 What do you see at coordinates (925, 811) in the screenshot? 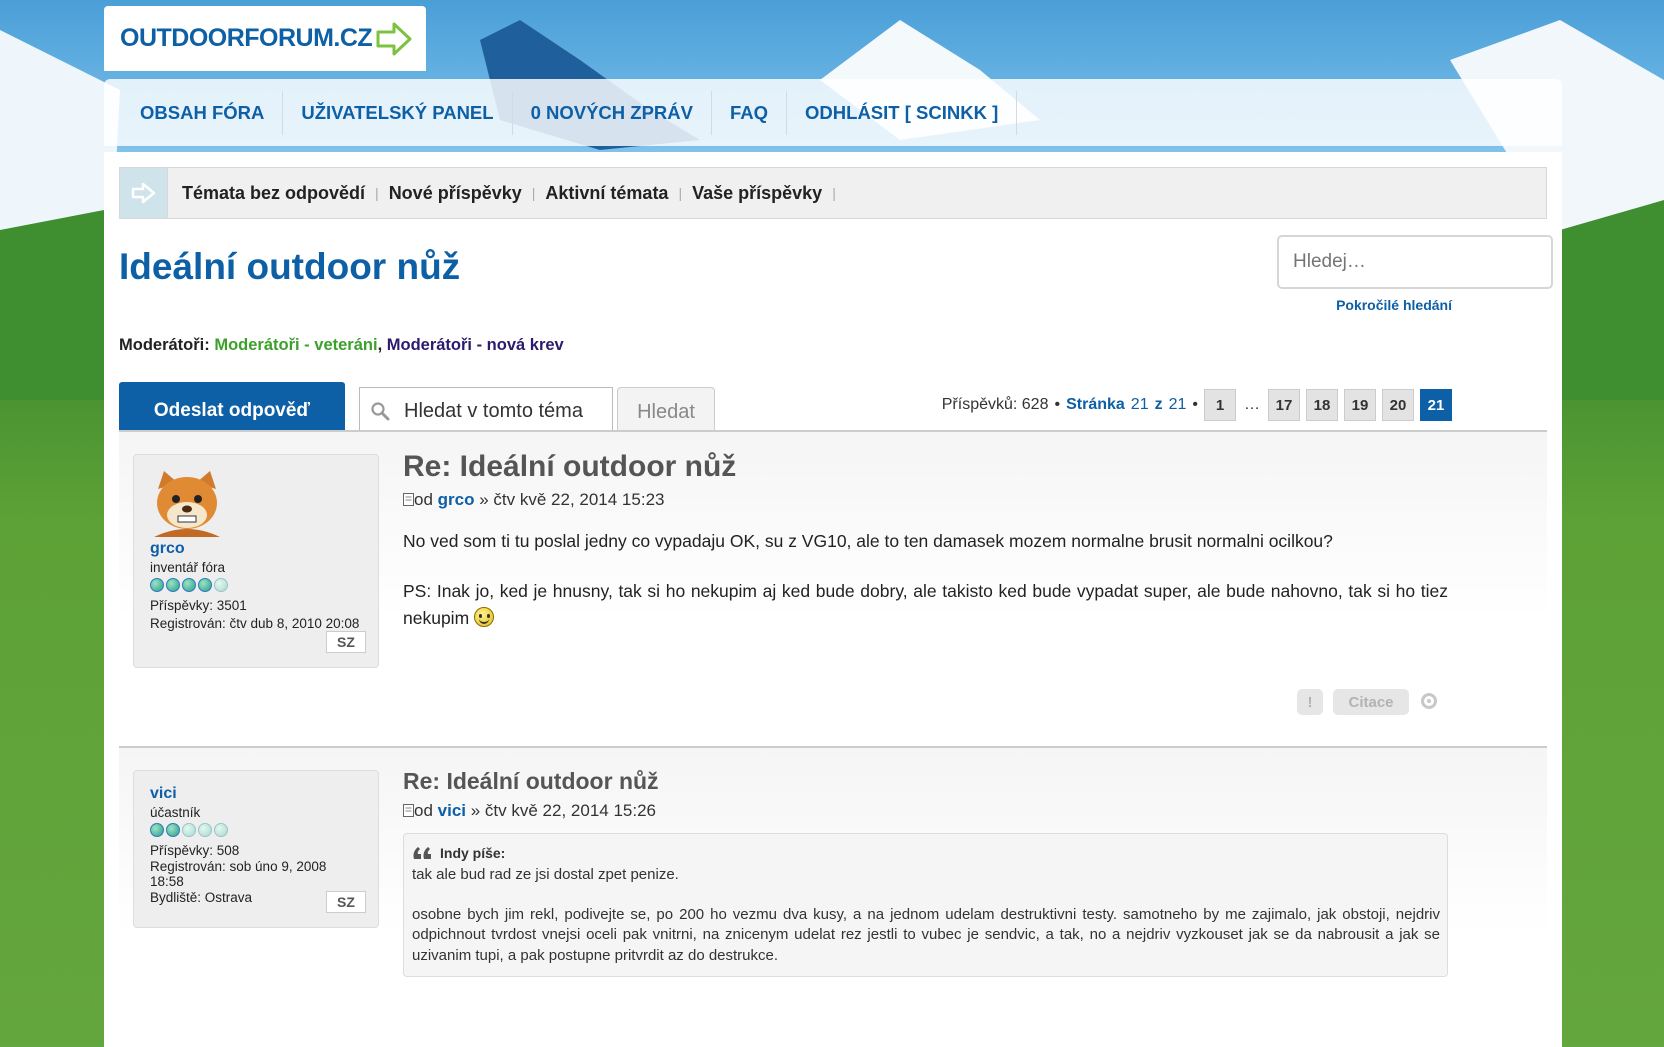
I see `post-meta: od vici » čtv kvě 22, 2014 15:26` at bounding box center [925, 811].